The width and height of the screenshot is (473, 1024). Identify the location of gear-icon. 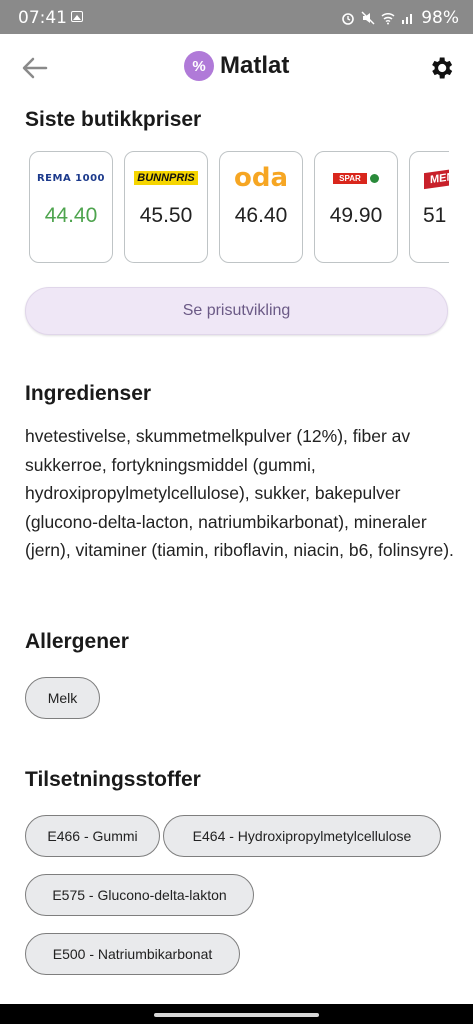
(441, 68).